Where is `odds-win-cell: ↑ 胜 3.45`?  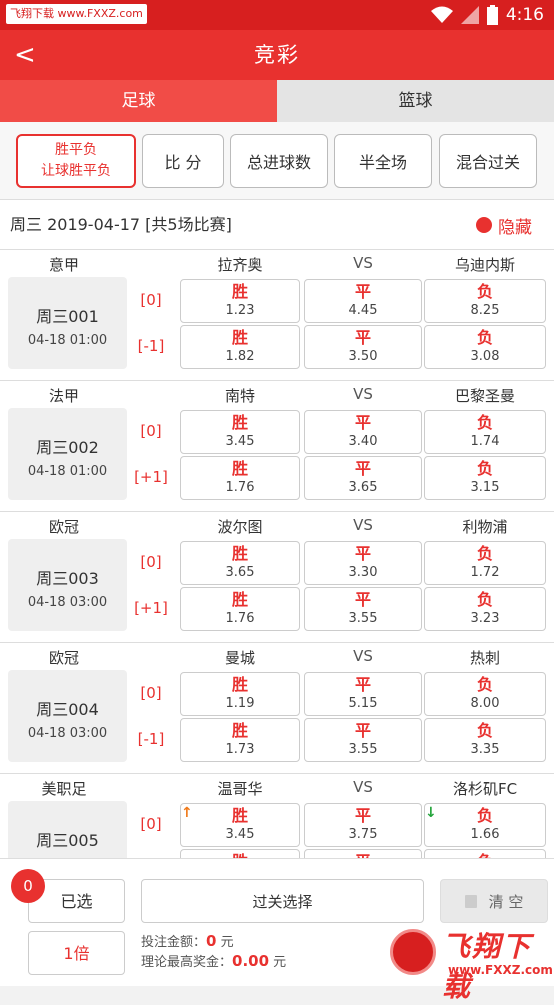
odds-win-cell: ↑ 胜 3.45 is located at coordinates (240, 825).